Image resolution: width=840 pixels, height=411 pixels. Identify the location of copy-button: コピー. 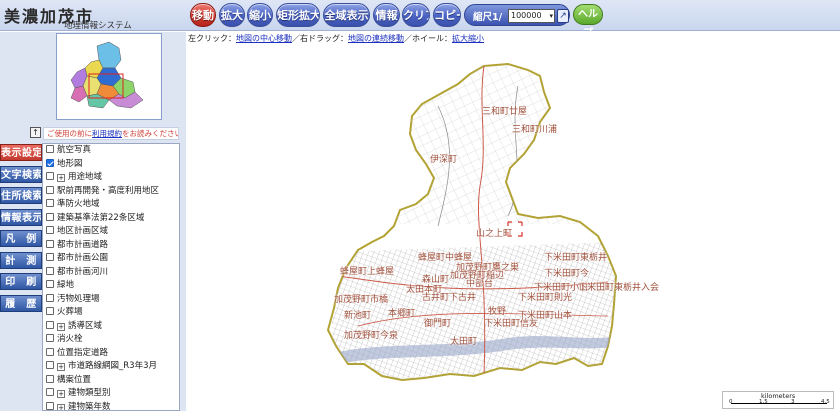
(447, 15).